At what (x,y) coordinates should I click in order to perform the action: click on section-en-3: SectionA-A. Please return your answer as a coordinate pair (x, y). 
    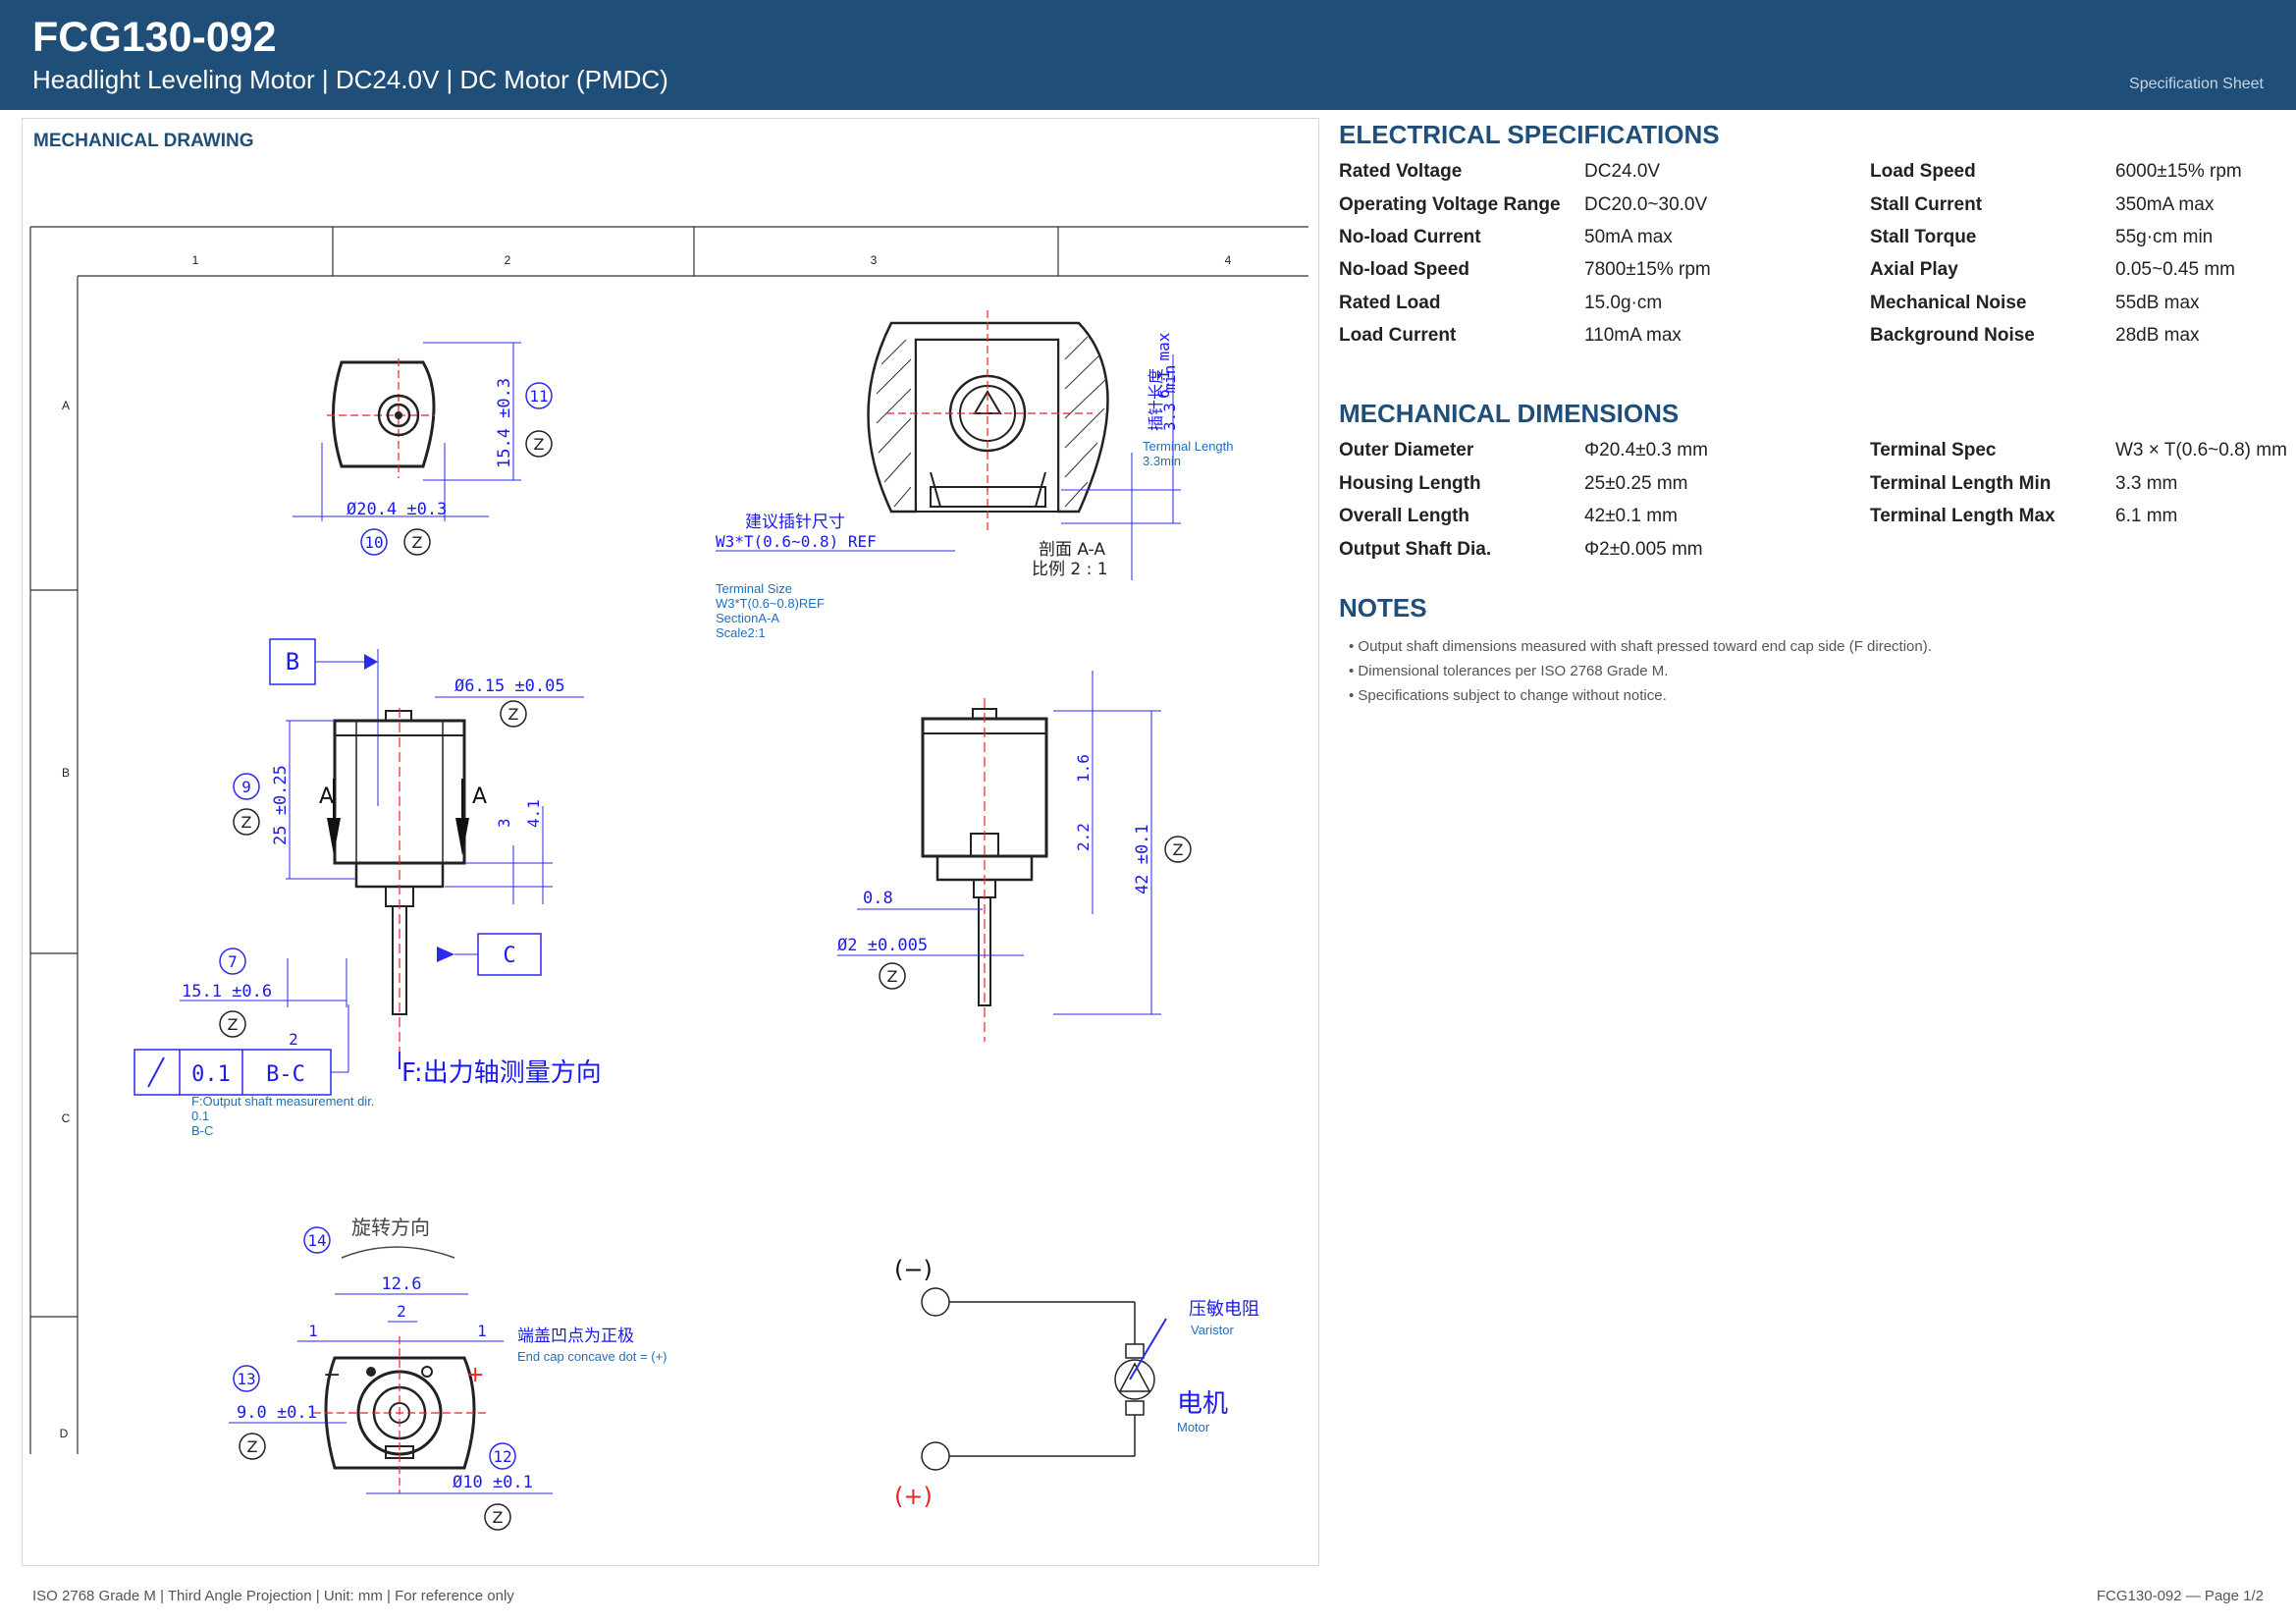
    Looking at the image, I should click on (747, 618).